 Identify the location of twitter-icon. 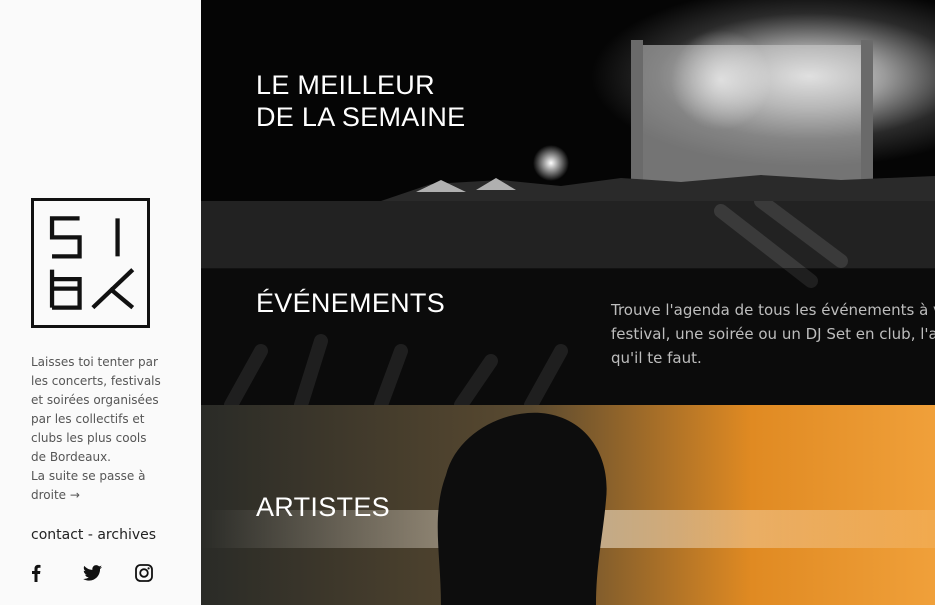
(92, 573).